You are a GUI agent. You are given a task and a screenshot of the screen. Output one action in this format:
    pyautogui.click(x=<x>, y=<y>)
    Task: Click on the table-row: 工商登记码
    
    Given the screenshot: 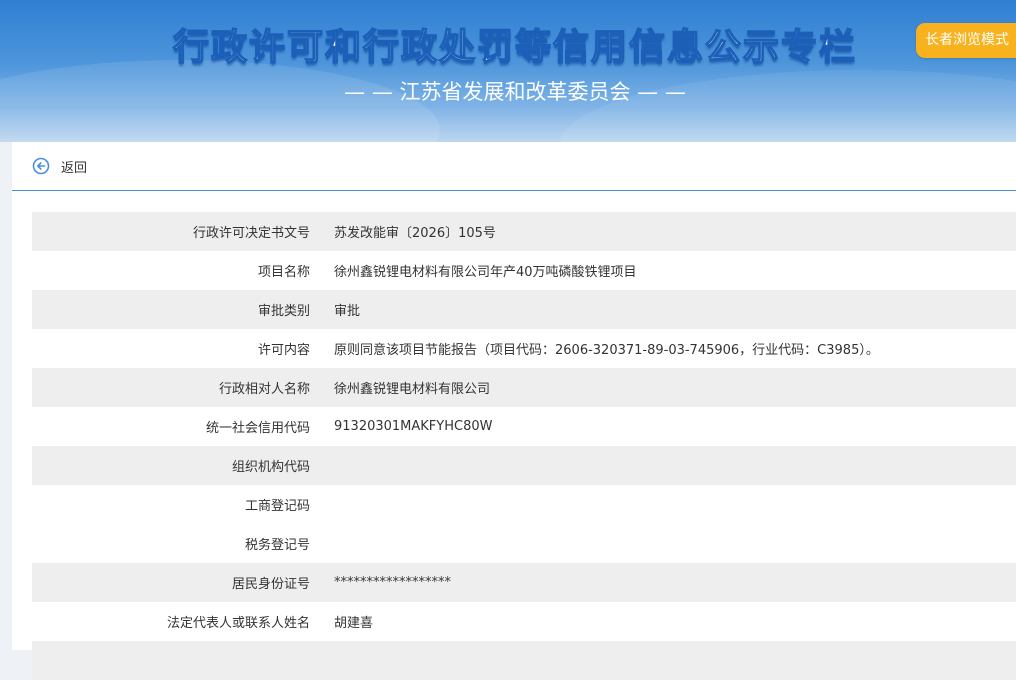 What is the action you would take?
    pyautogui.click(x=524, y=504)
    